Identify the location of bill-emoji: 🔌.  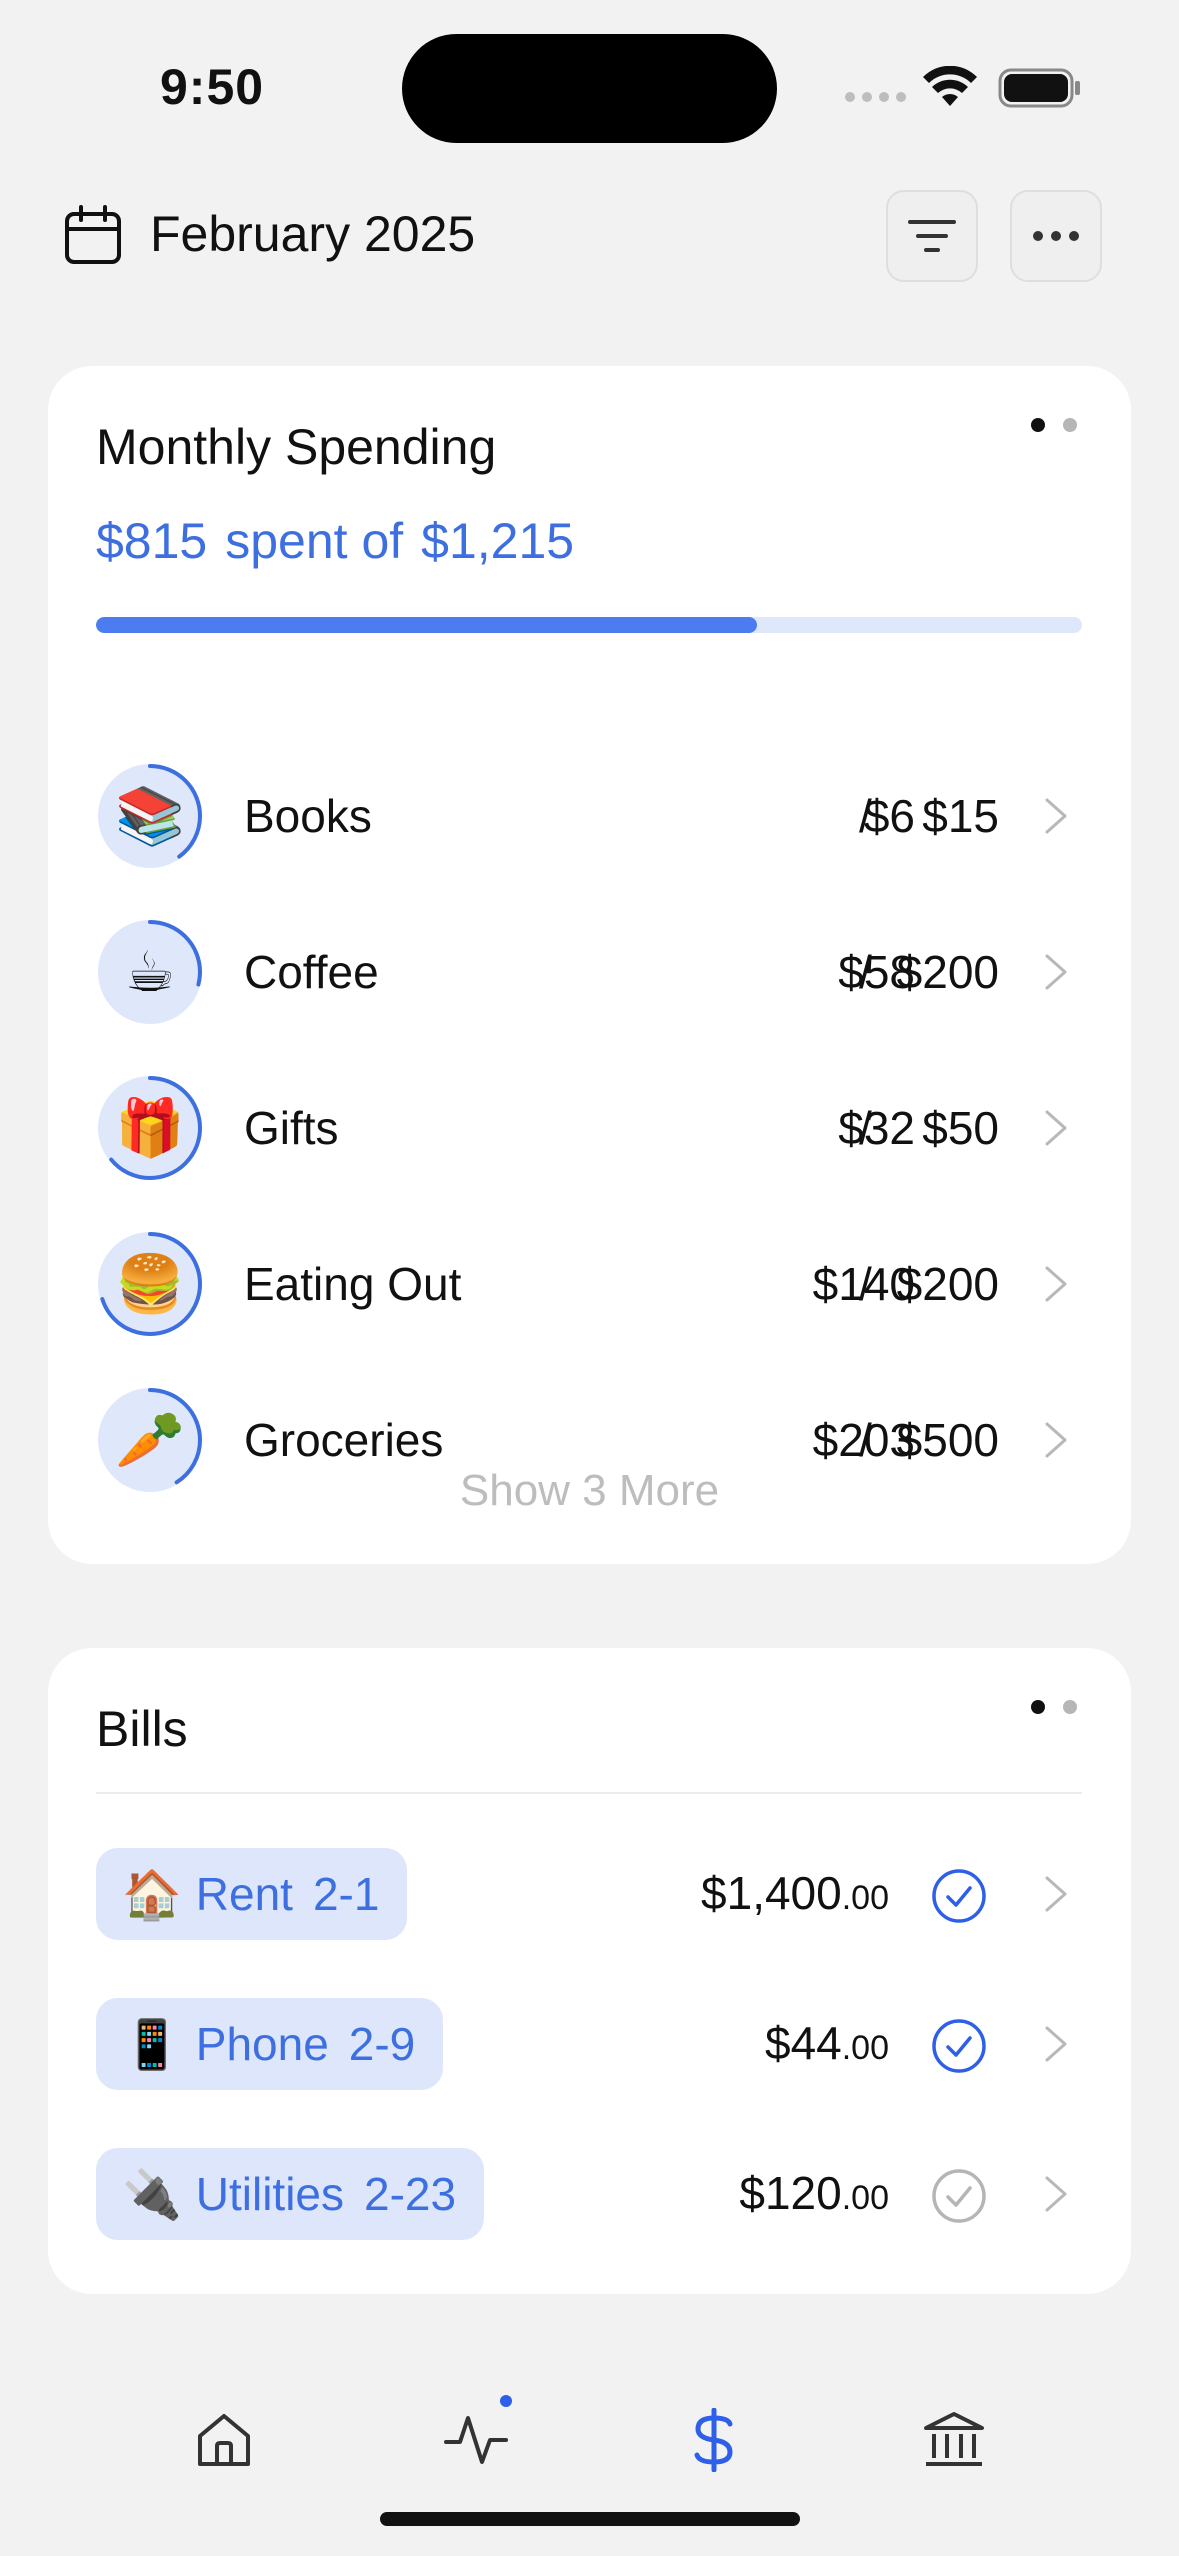
(152, 2194).